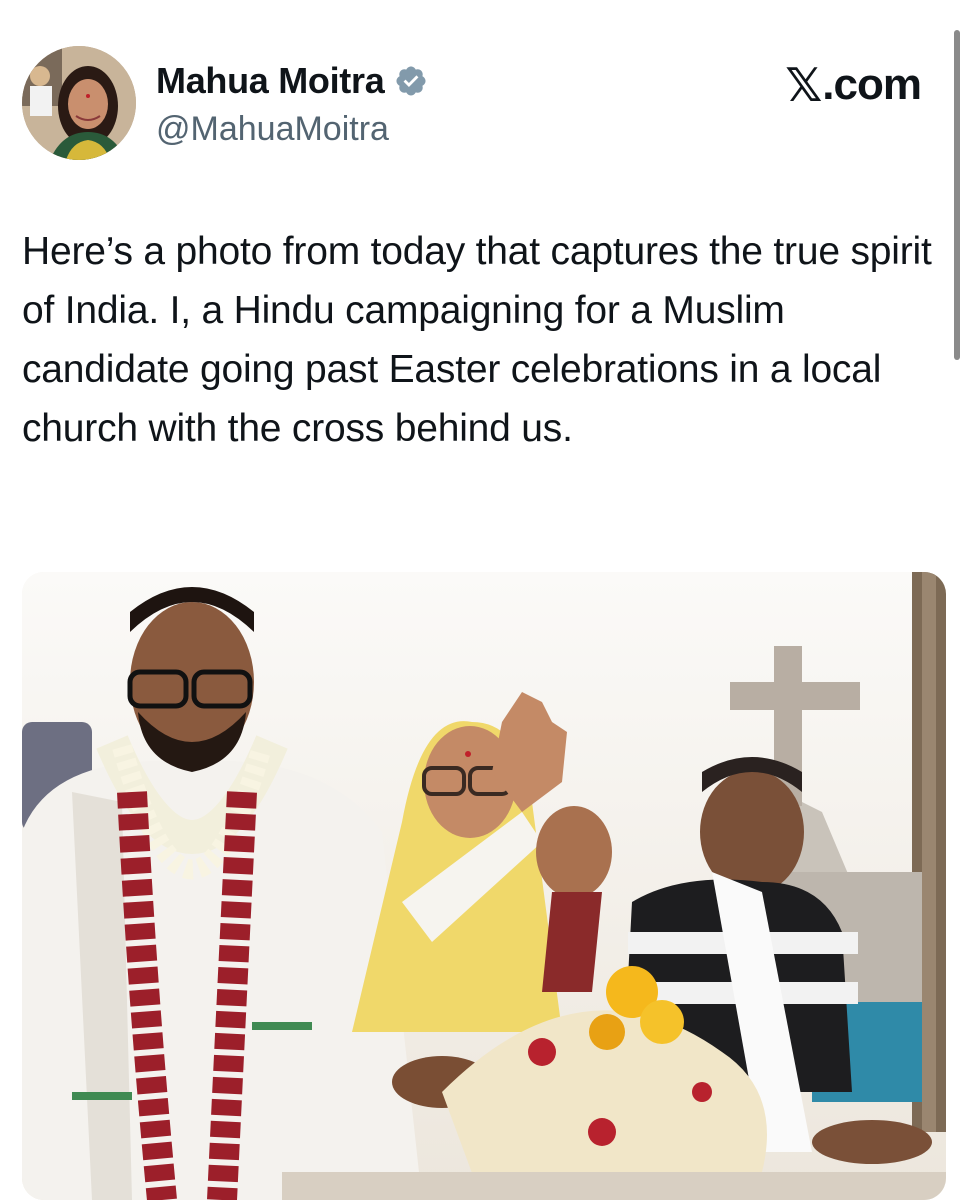 The width and height of the screenshot is (967, 1200). What do you see at coordinates (957, 195) in the screenshot?
I see `page-scrollbar` at bounding box center [957, 195].